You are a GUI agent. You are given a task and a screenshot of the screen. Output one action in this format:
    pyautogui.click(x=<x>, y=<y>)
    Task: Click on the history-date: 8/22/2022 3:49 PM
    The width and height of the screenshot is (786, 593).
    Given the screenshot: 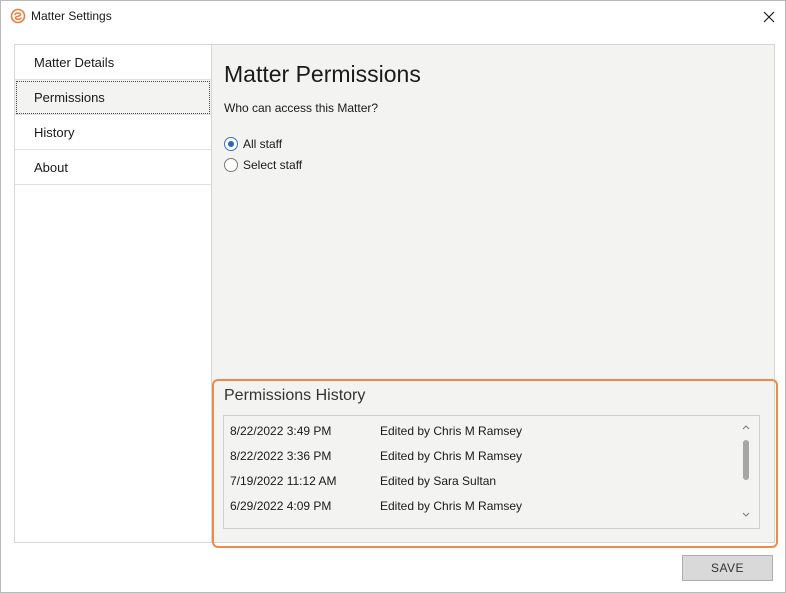 What is the action you would take?
    pyautogui.click(x=281, y=431)
    